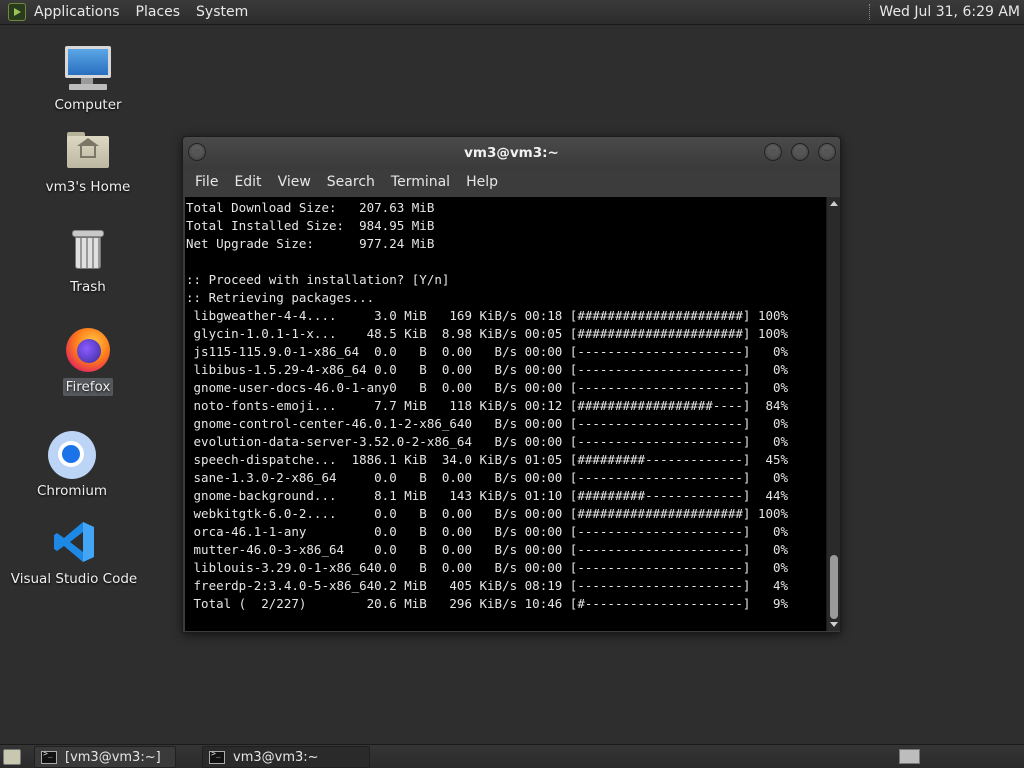 This screenshot has width=1024, height=768. I want to click on desktop-icon-vscode: Visual Studio Code, so click(74, 553).